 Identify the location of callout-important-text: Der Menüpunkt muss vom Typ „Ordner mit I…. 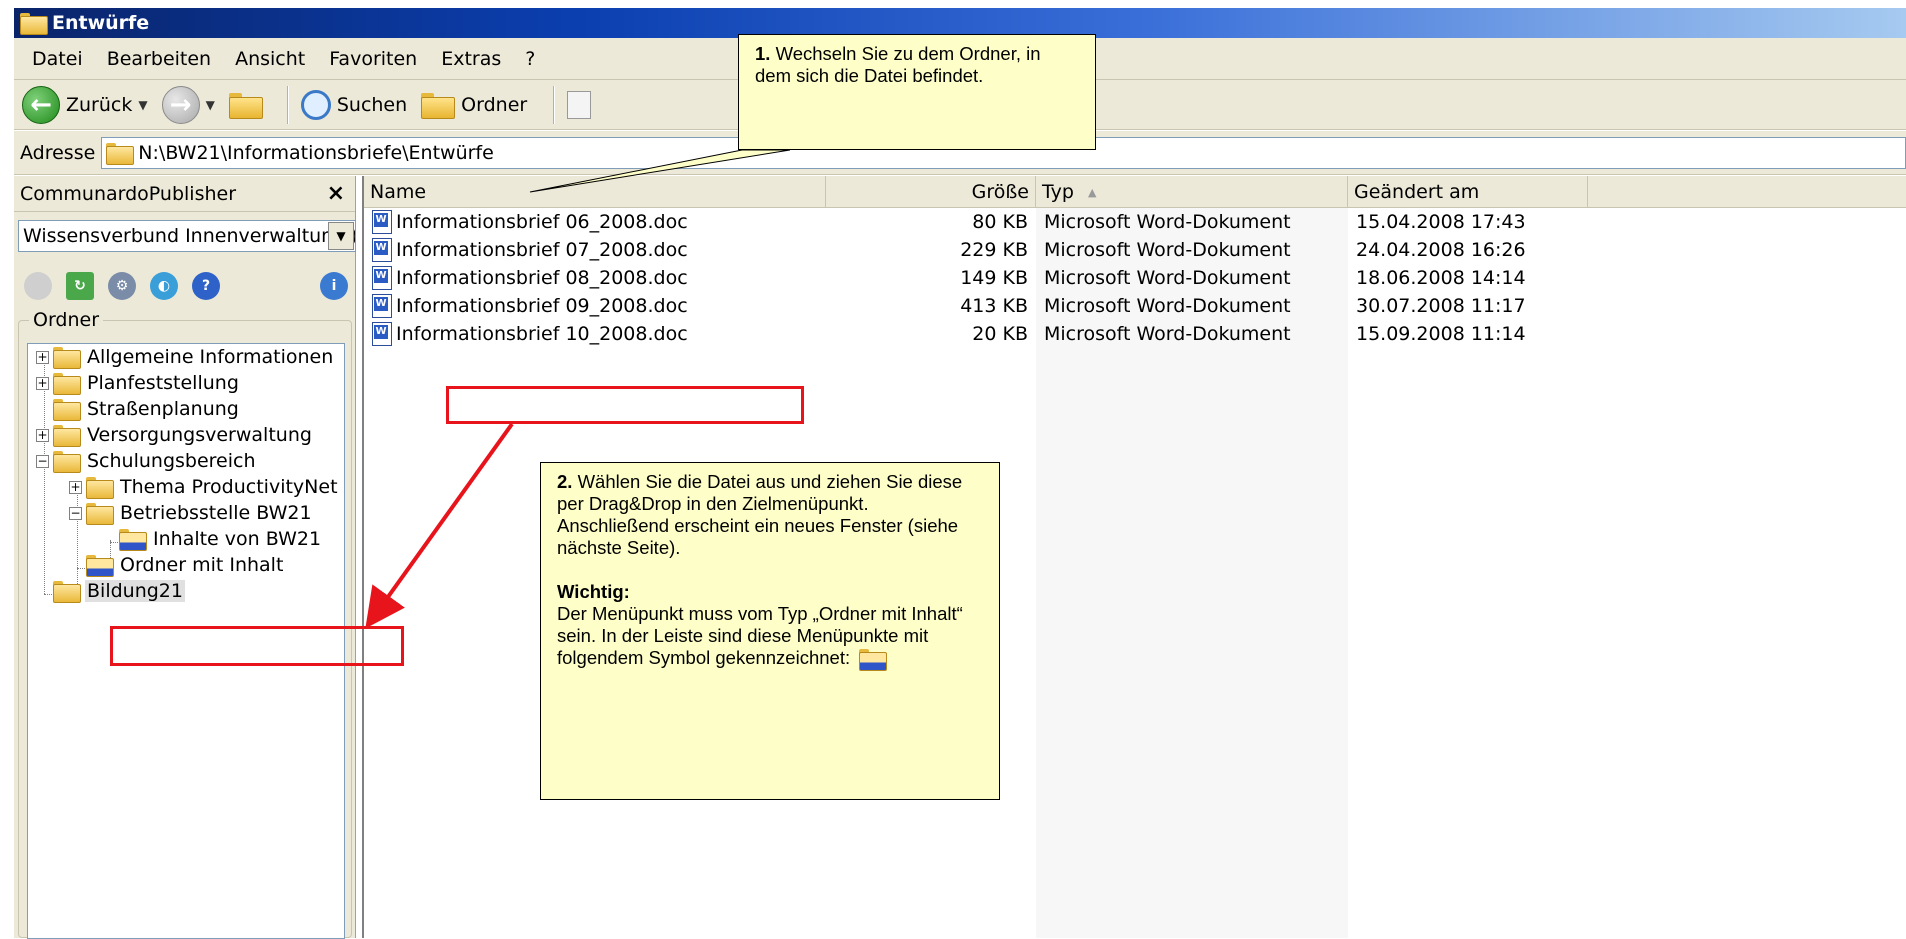
(760, 635).